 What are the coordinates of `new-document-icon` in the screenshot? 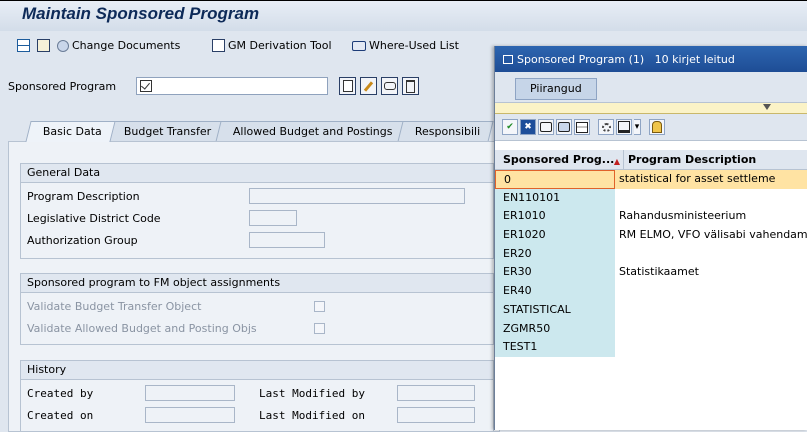 It's located at (347, 86).